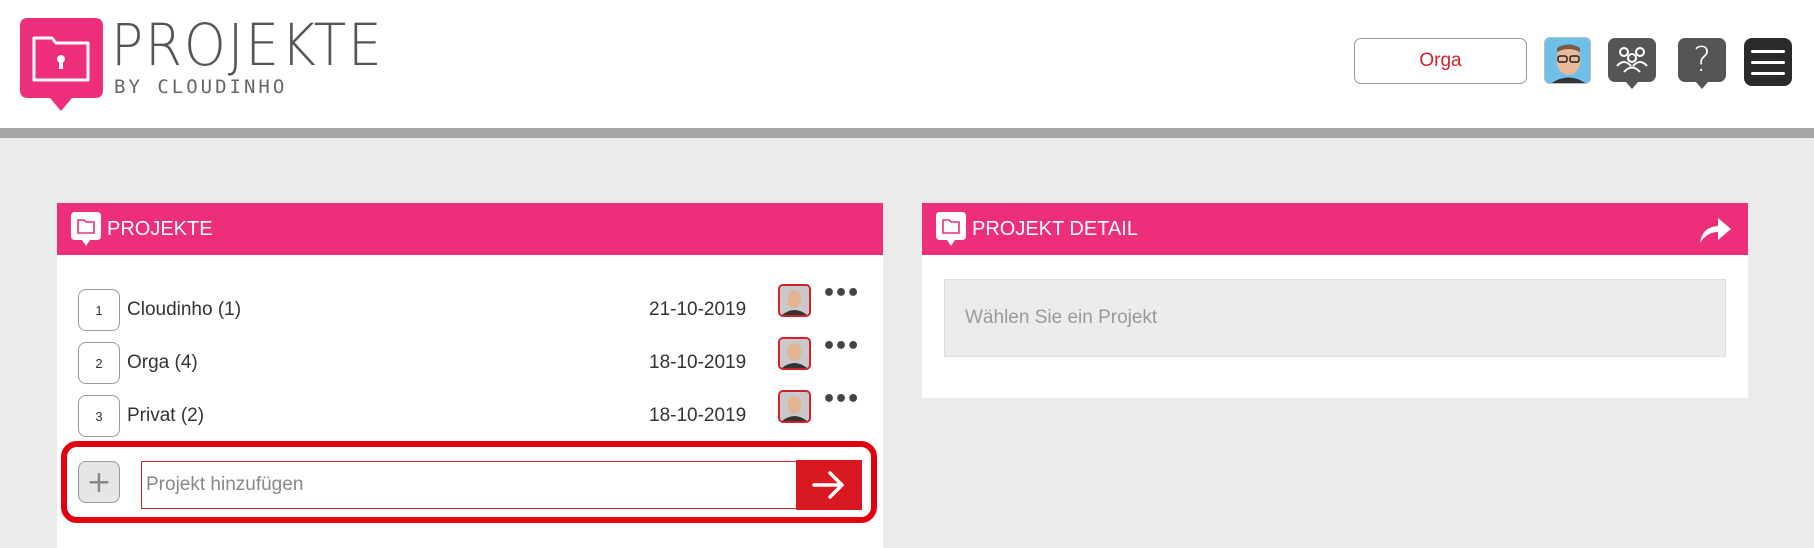 The width and height of the screenshot is (1814, 548). Describe the element at coordinates (61, 64) in the screenshot. I see `folder-lock-logo-icon` at that location.